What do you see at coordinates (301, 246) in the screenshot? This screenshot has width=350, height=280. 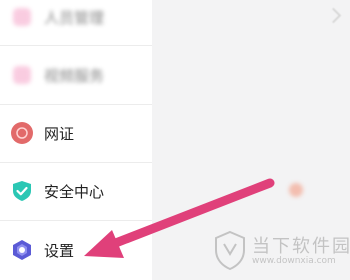 I see `watermark-title: 当下软件园` at bounding box center [301, 246].